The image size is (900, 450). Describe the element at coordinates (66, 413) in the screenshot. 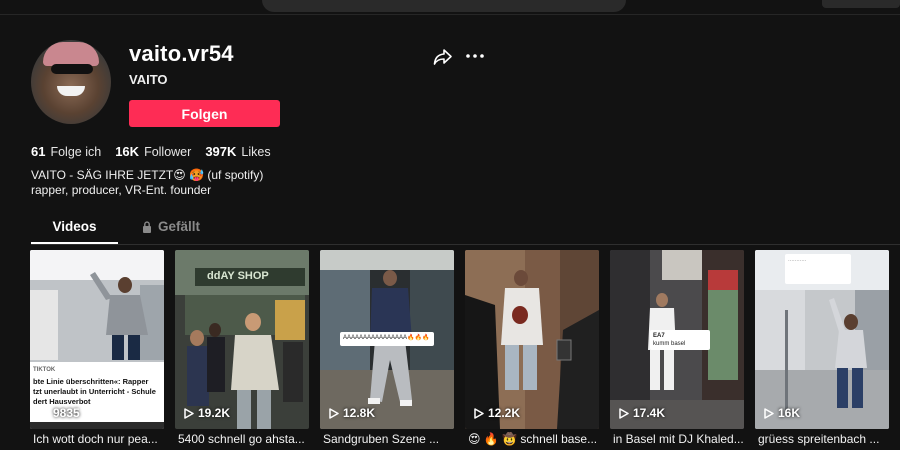

I see `view-count-value: 9835` at that location.